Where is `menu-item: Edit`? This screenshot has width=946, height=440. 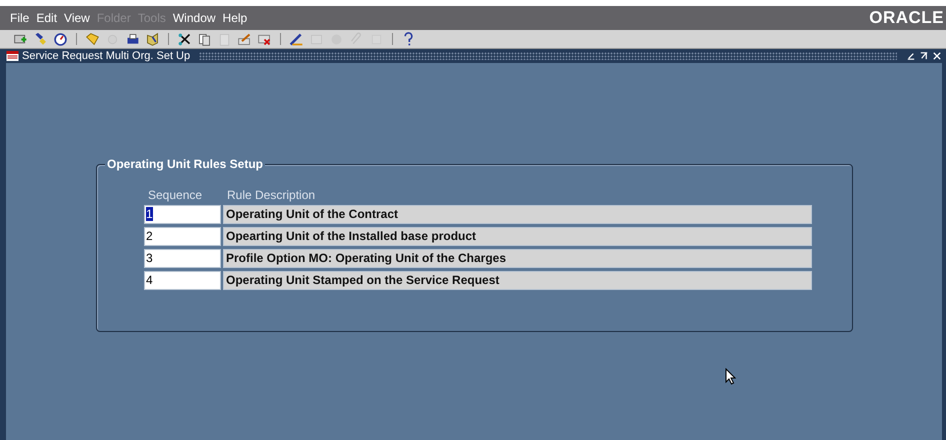 menu-item: Edit is located at coordinates (47, 18).